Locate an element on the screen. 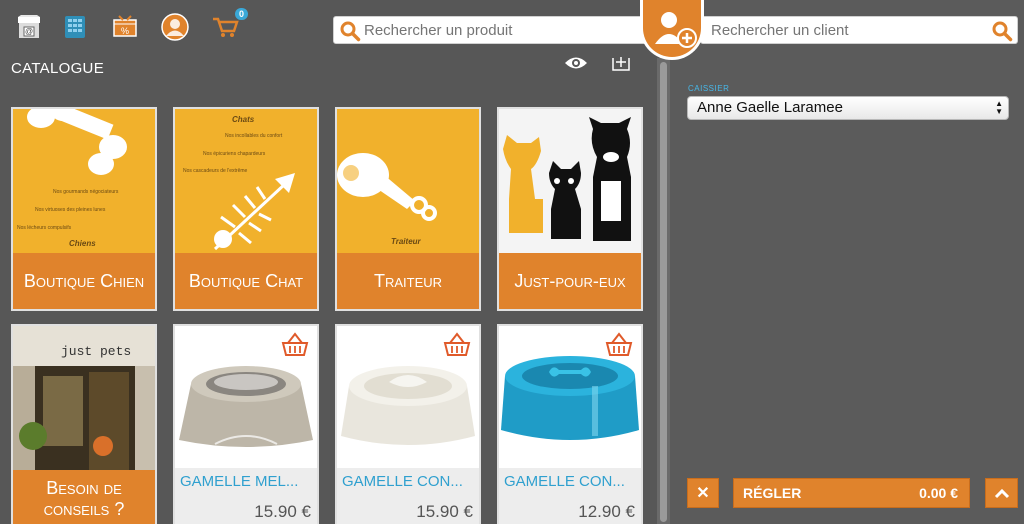 The height and width of the screenshot is (524, 1024). category-tile-just-pour-eux: Just-pour-eux is located at coordinates (570, 209).